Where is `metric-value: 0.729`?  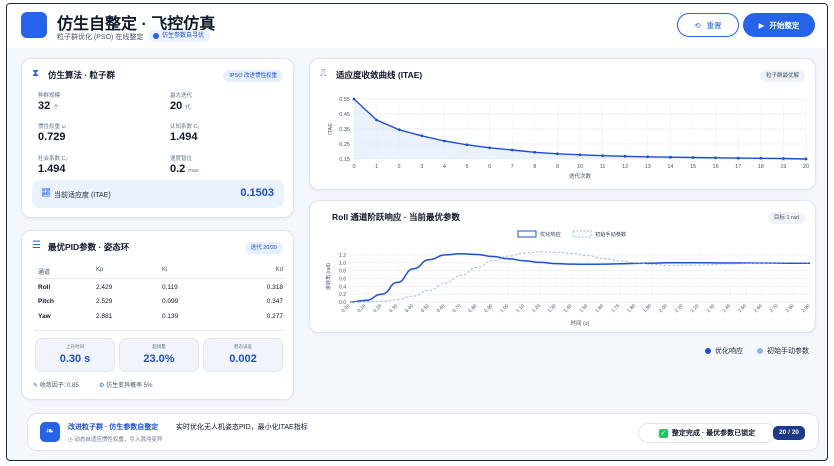
metric-value: 0.729 is located at coordinates (52, 137).